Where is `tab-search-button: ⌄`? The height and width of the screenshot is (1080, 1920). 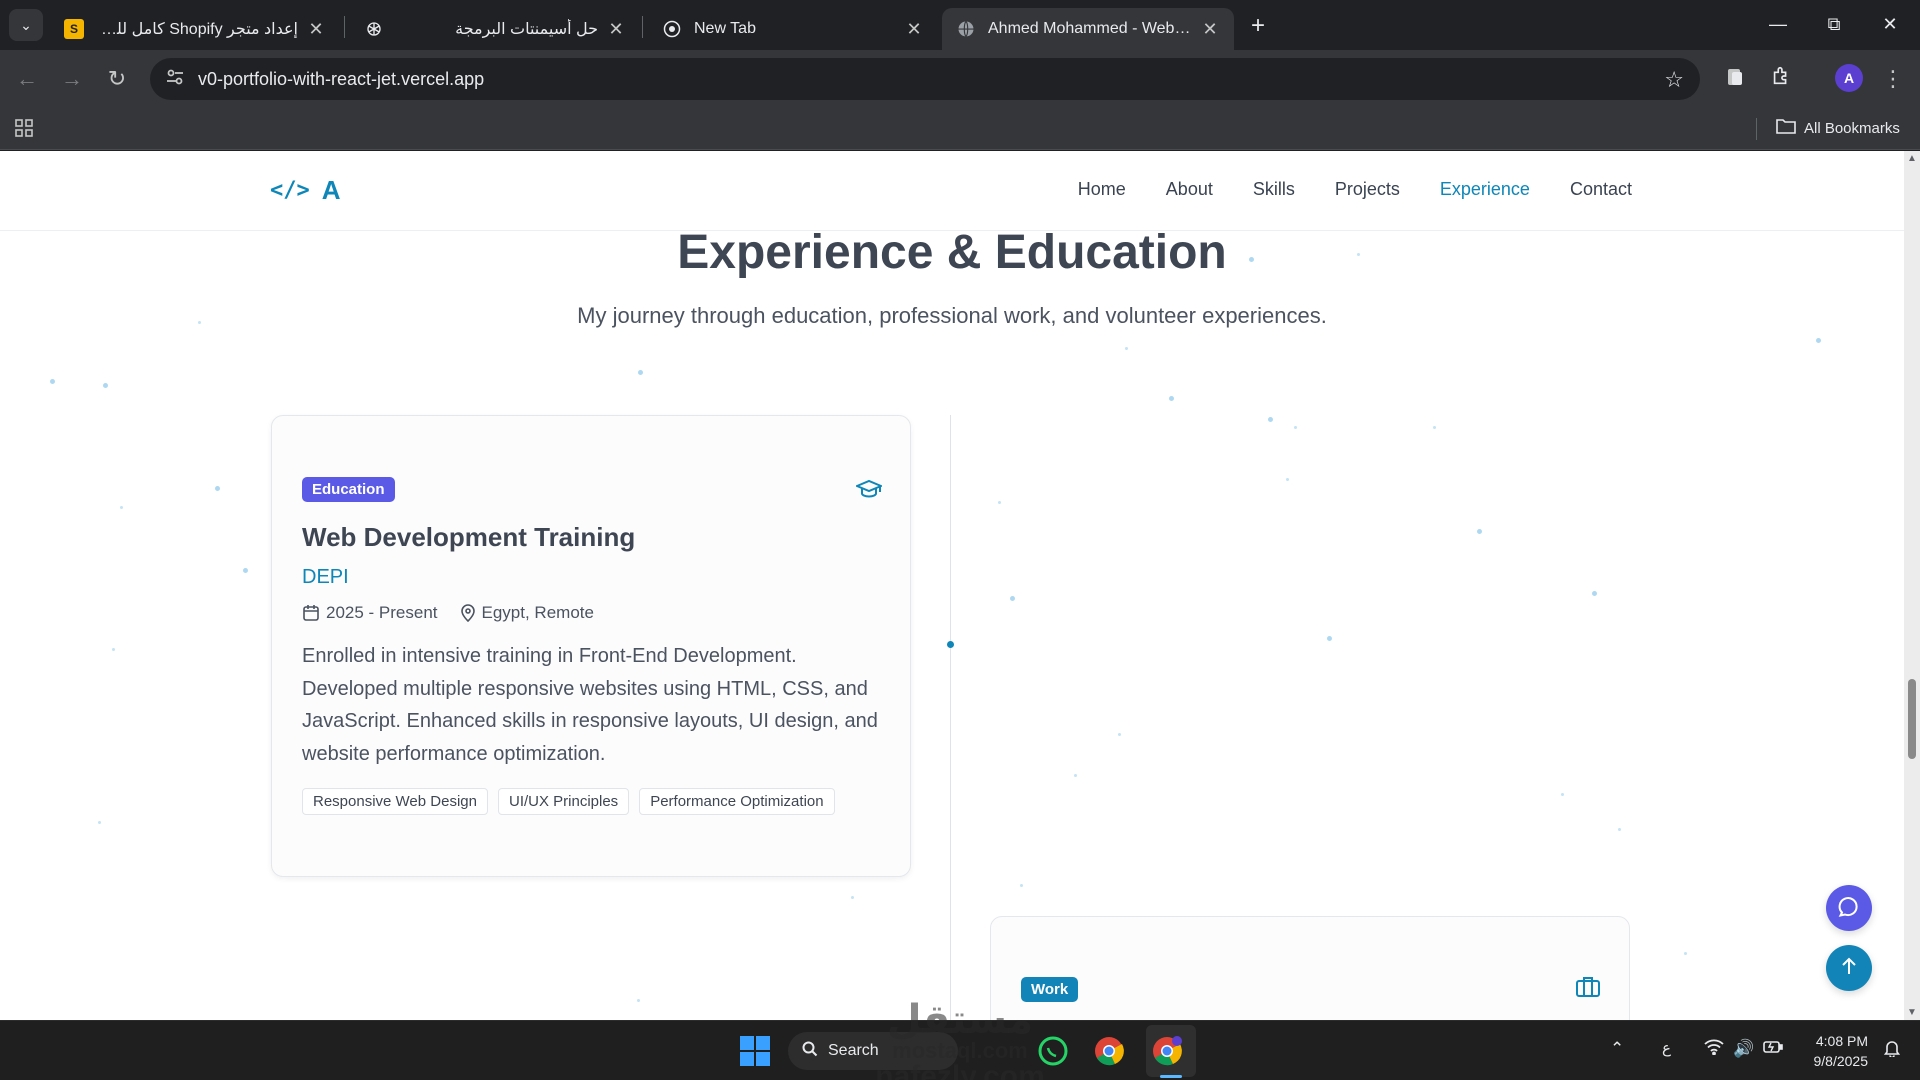 tab-search-button: ⌄ is located at coordinates (26, 25).